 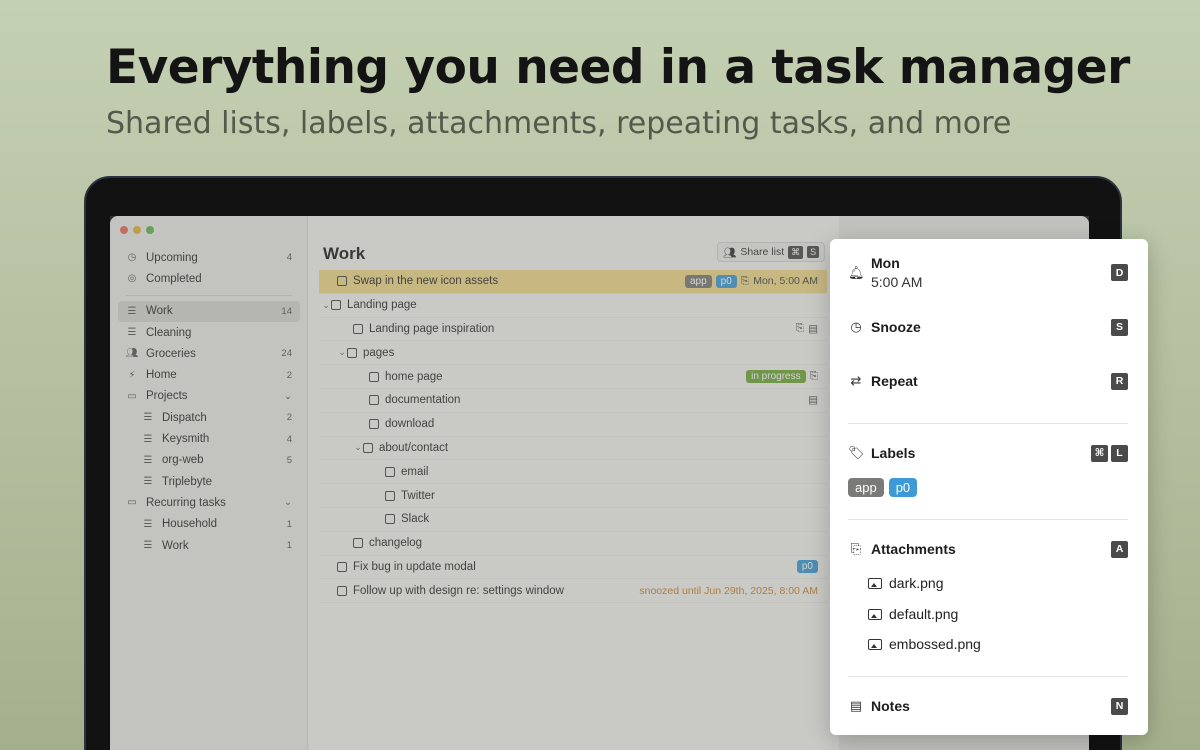 What do you see at coordinates (856, 452) in the screenshot?
I see `tag-icon: 🏷︎` at bounding box center [856, 452].